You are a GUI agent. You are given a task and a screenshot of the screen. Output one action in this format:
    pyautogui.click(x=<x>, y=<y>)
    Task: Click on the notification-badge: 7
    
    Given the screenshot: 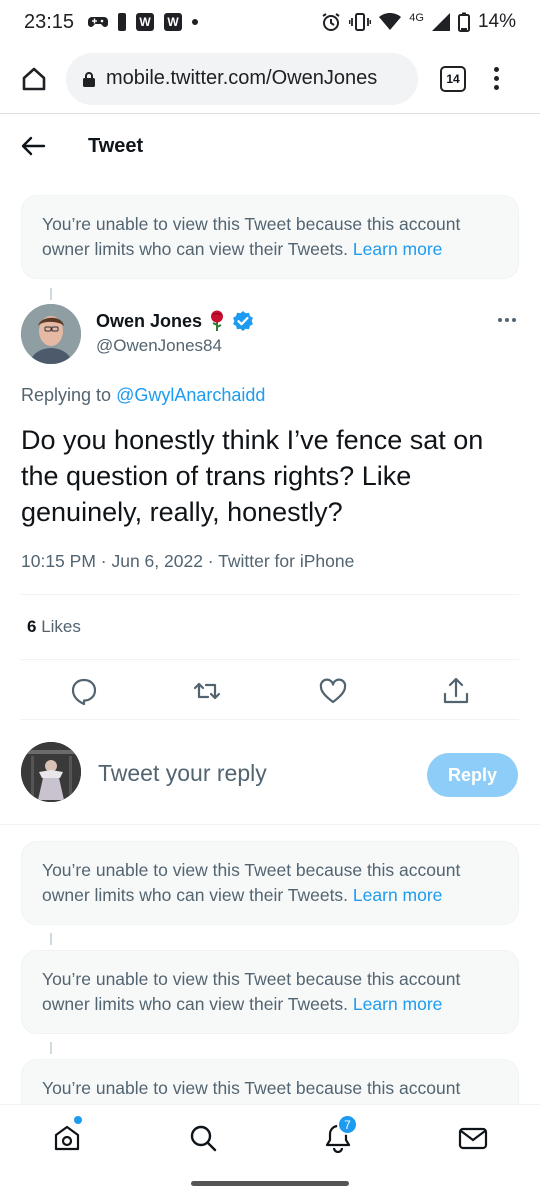 What is the action you would take?
    pyautogui.click(x=347, y=1124)
    